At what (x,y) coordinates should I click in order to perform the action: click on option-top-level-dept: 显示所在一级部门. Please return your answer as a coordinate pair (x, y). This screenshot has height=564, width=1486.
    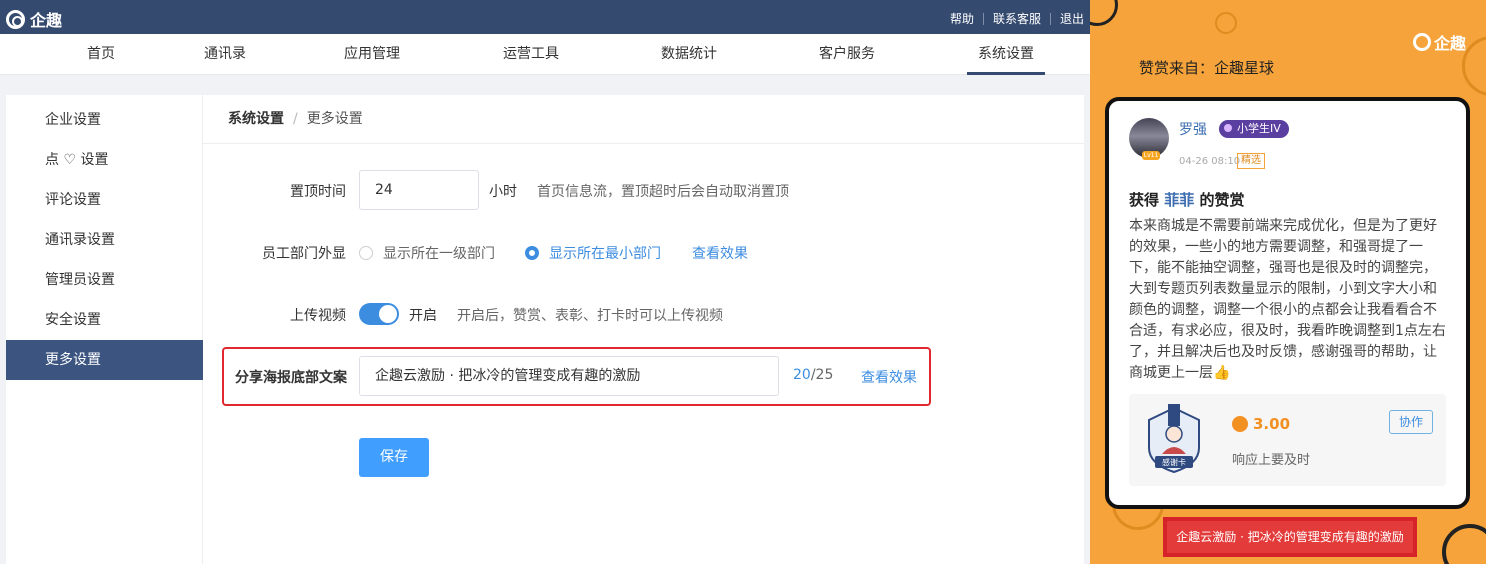
    Looking at the image, I should click on (439, 253).